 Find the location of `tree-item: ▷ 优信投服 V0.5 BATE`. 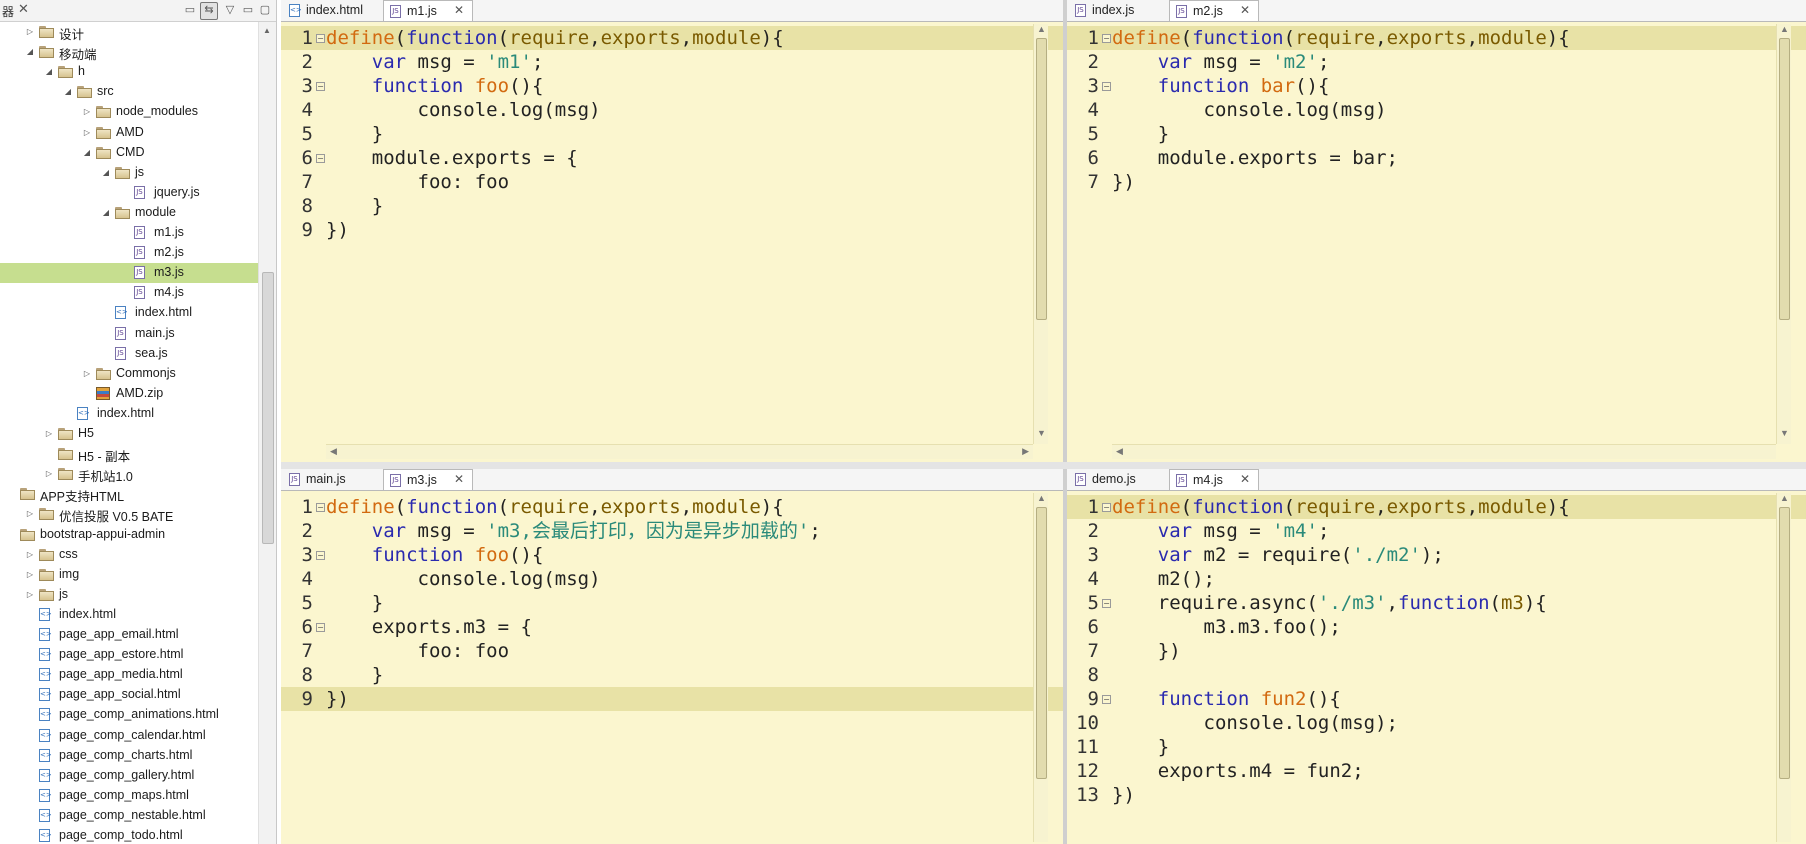

tree-item: ▷ 优信投服 V0.5 BATE is located at coordinates (129, 514).